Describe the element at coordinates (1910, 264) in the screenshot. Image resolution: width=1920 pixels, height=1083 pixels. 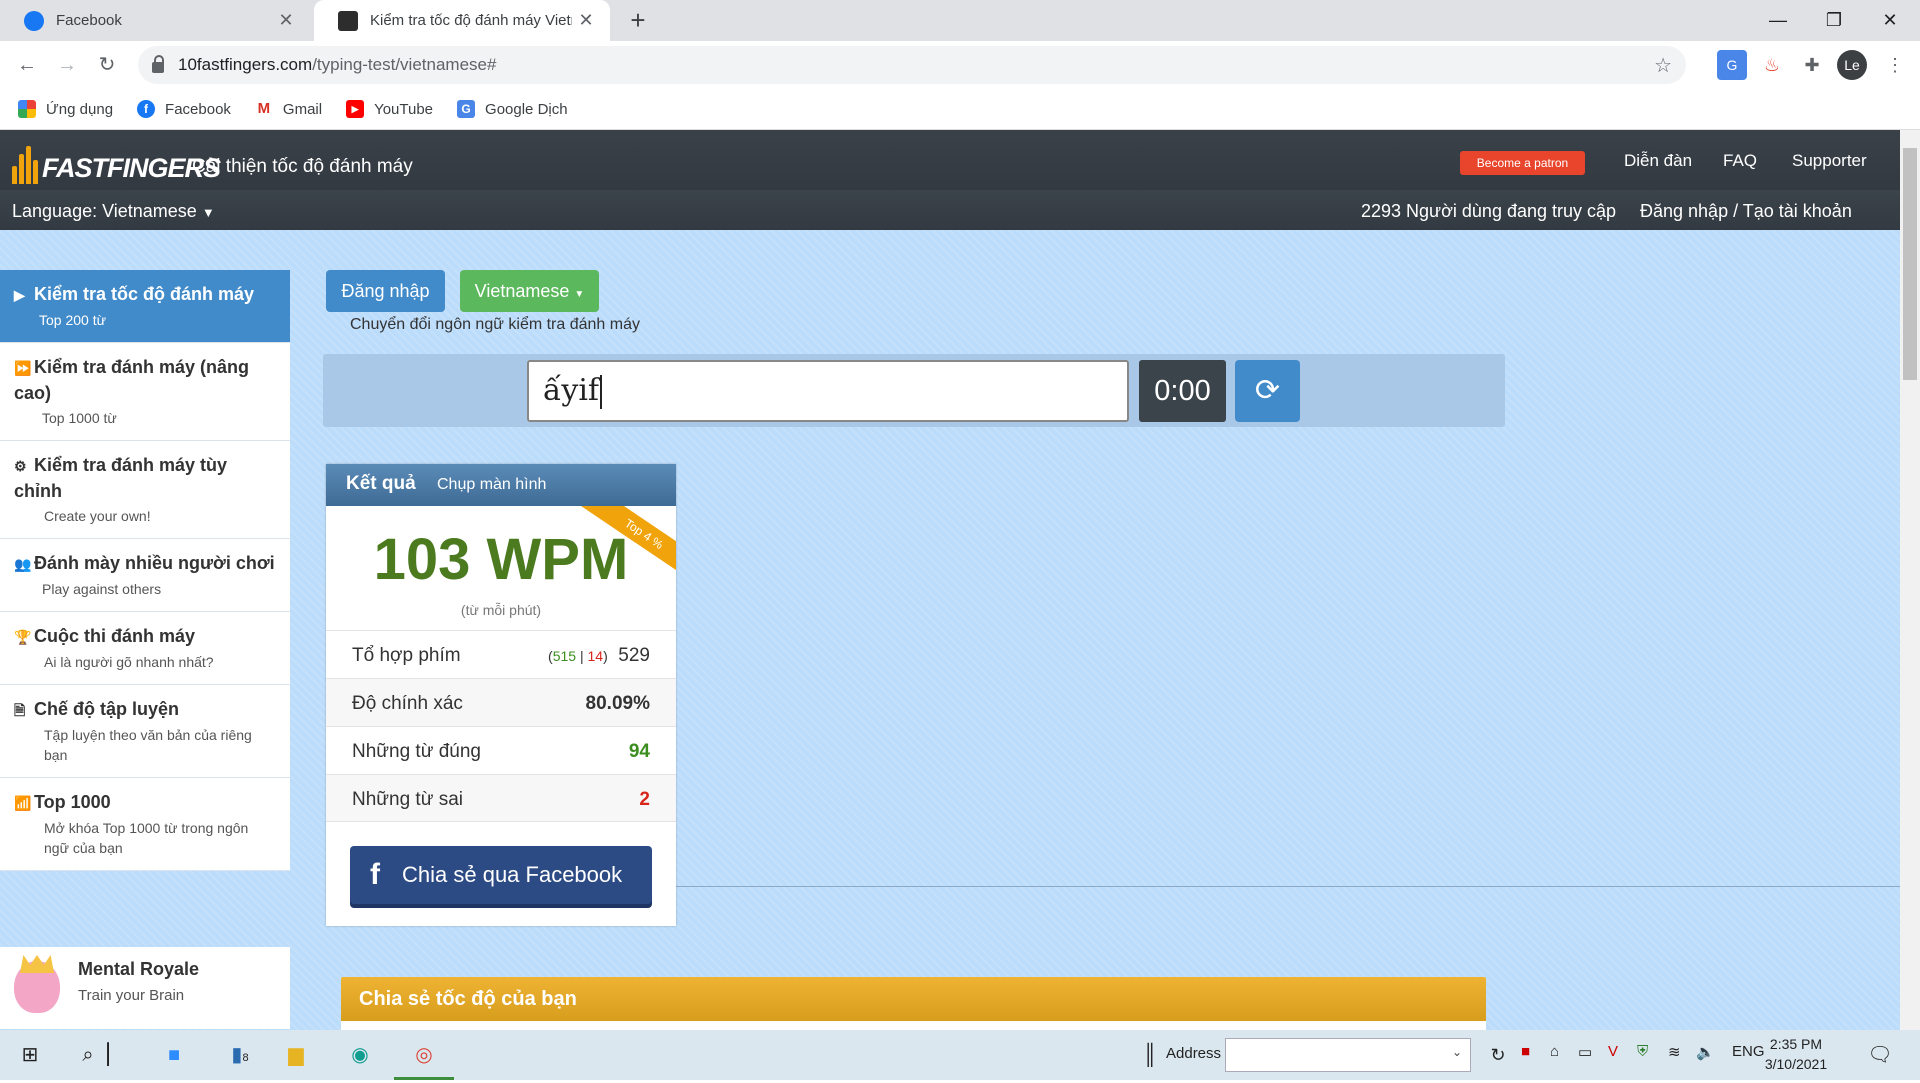
I see `scrollbar-thumb` at that location.